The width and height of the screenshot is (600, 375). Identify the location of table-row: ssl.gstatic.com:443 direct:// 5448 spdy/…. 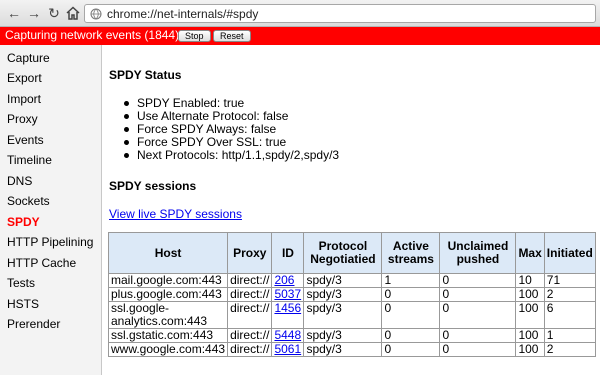
(351, 335).